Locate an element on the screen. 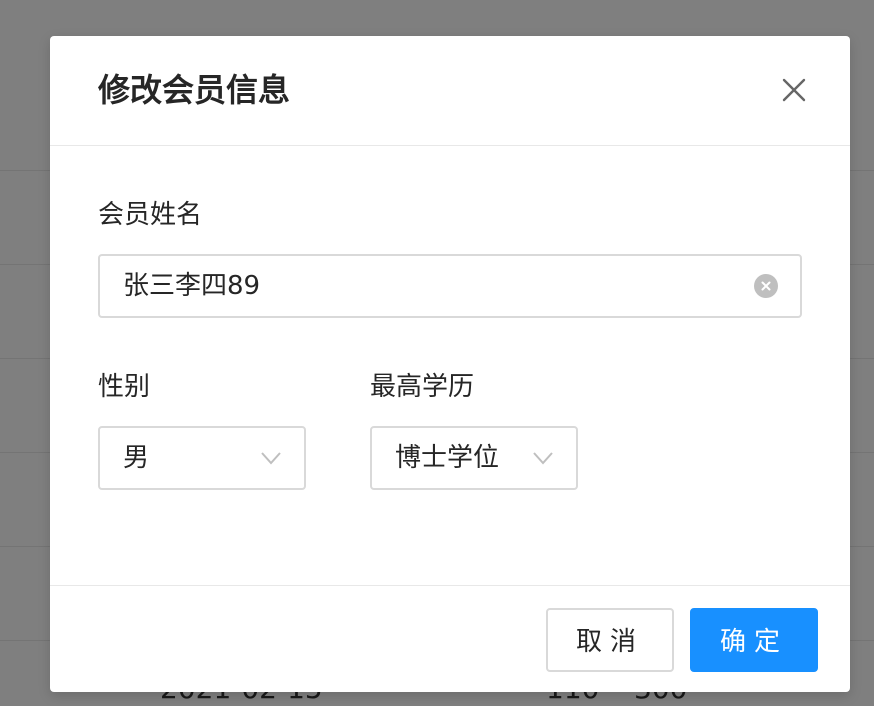  close-icon is located at coordinates (794, 90).